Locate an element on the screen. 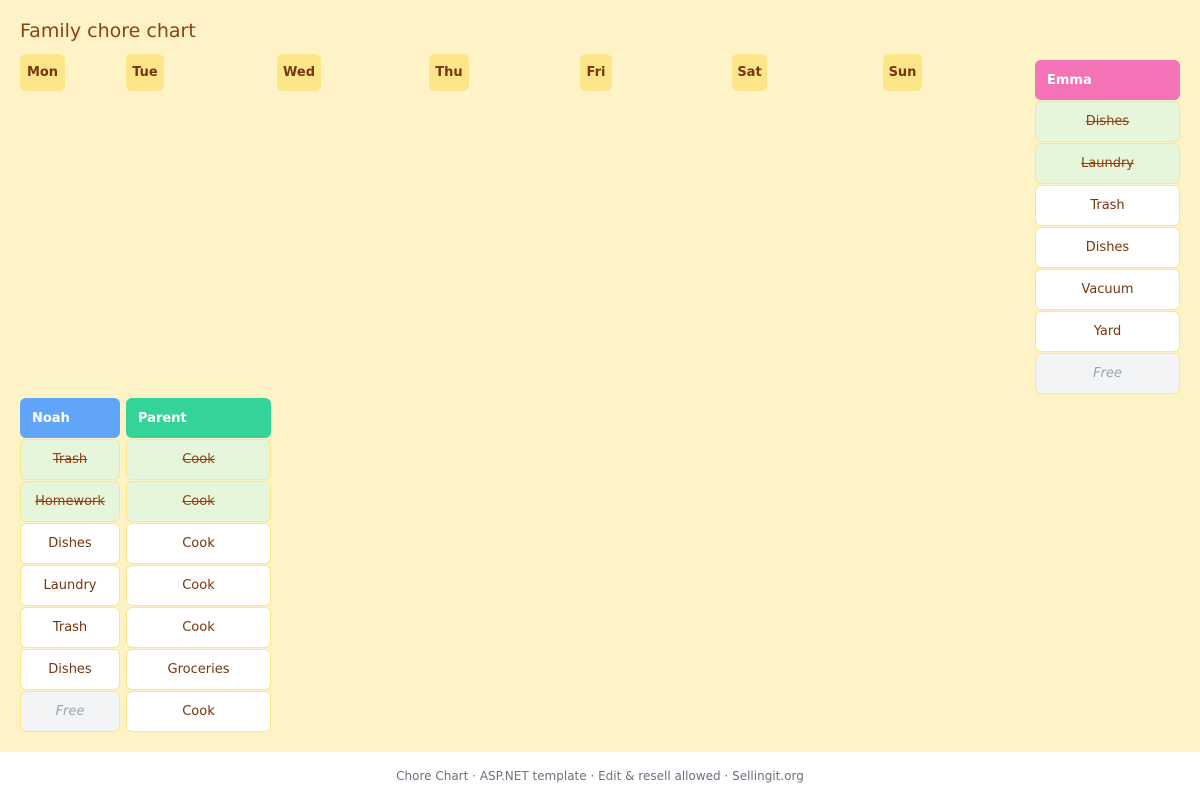 The width and height of the screenshot is (1200, 800). member-header: Emma is located at coordinates (1107, 80).